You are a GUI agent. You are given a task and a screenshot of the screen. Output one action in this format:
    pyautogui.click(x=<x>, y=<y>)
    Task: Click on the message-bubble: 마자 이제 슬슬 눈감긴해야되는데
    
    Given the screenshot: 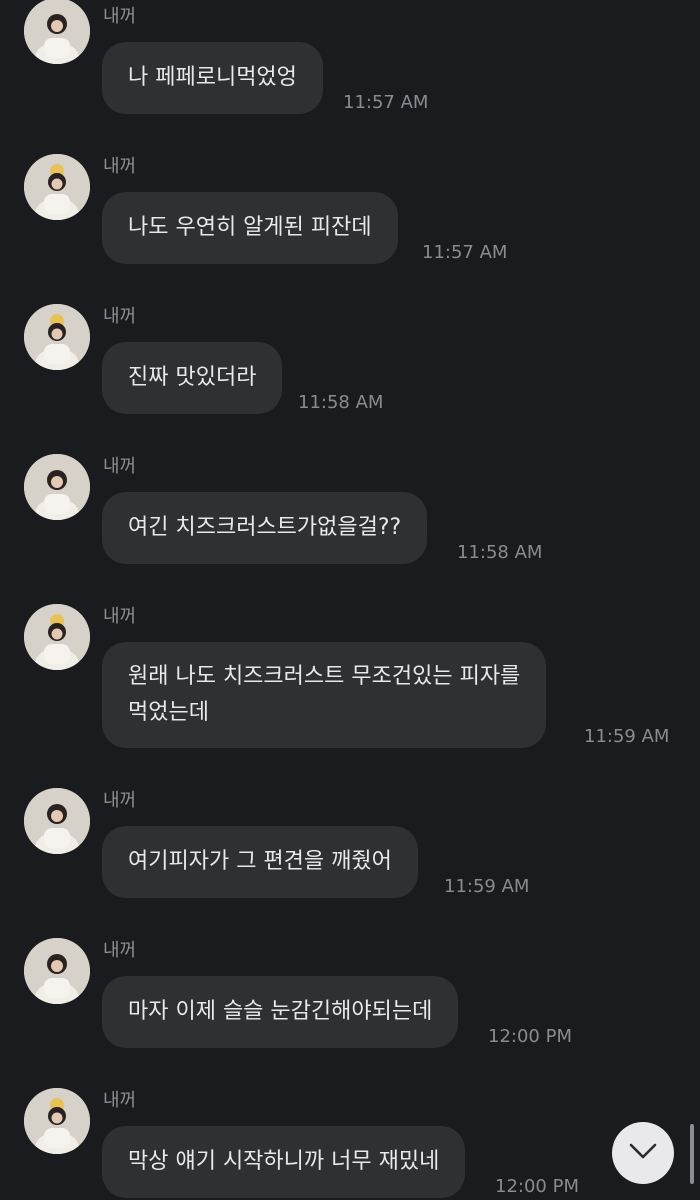 What is the action you would take?
    pyautogui.click(x=280, y=1012)
    